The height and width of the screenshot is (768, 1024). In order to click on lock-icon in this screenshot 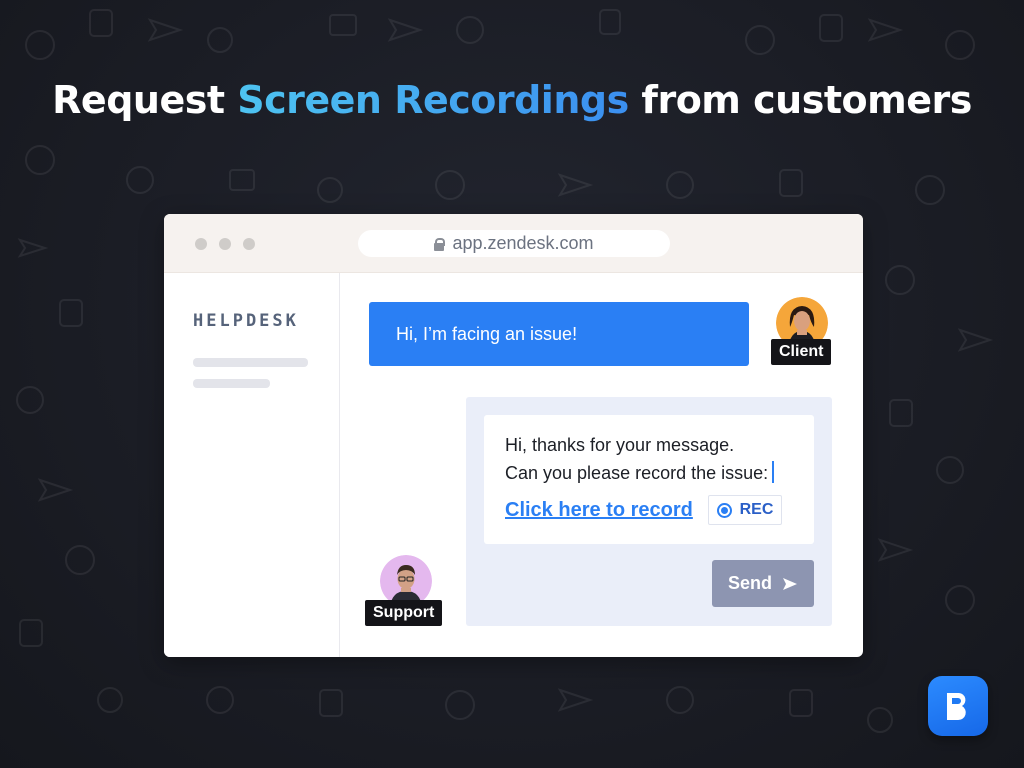, I will do `click(440, 244)`.